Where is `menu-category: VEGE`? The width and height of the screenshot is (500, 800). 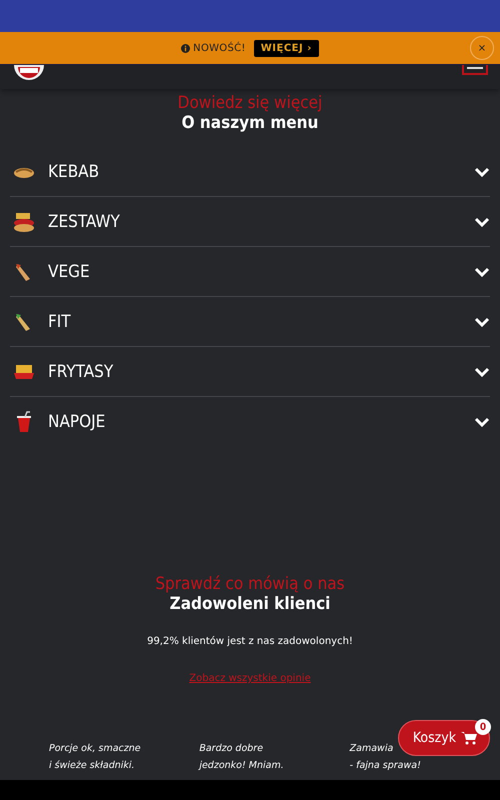 menu-category: VEGE is located at coordinates (250, 271).